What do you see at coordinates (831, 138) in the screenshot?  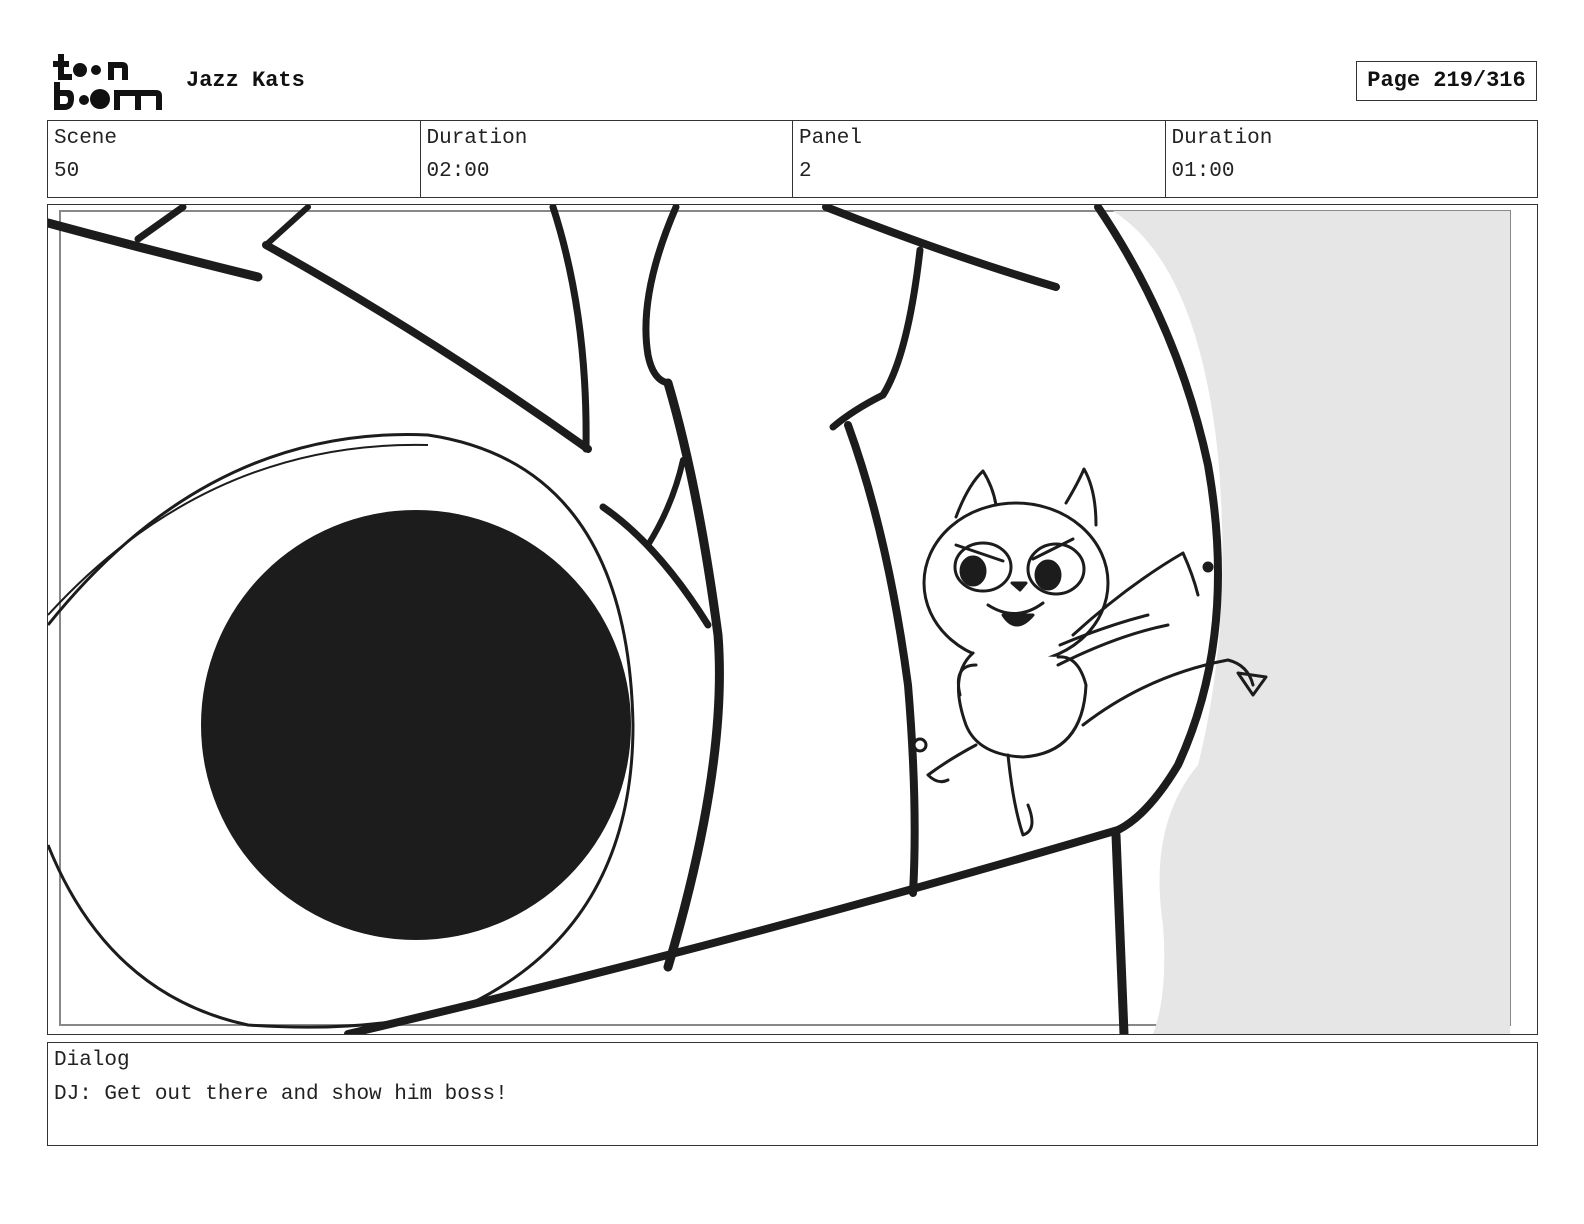 I see `panel-label: Panel` at bounding box center [831, 138].